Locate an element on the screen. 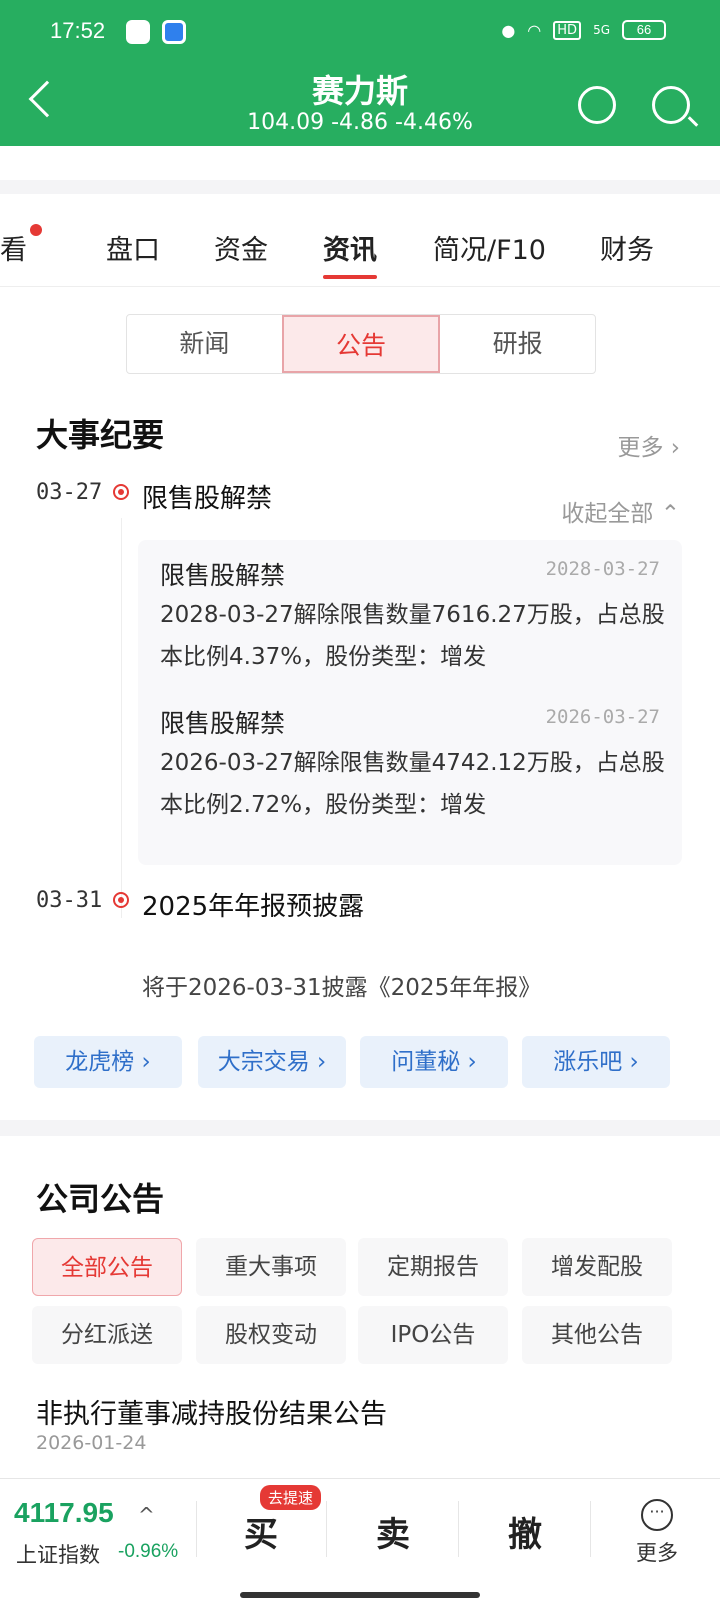 The image size is (720, 1612). notice-item-title: 非执行董事减持股份结果公告 is located at coordinates (211, 1411).